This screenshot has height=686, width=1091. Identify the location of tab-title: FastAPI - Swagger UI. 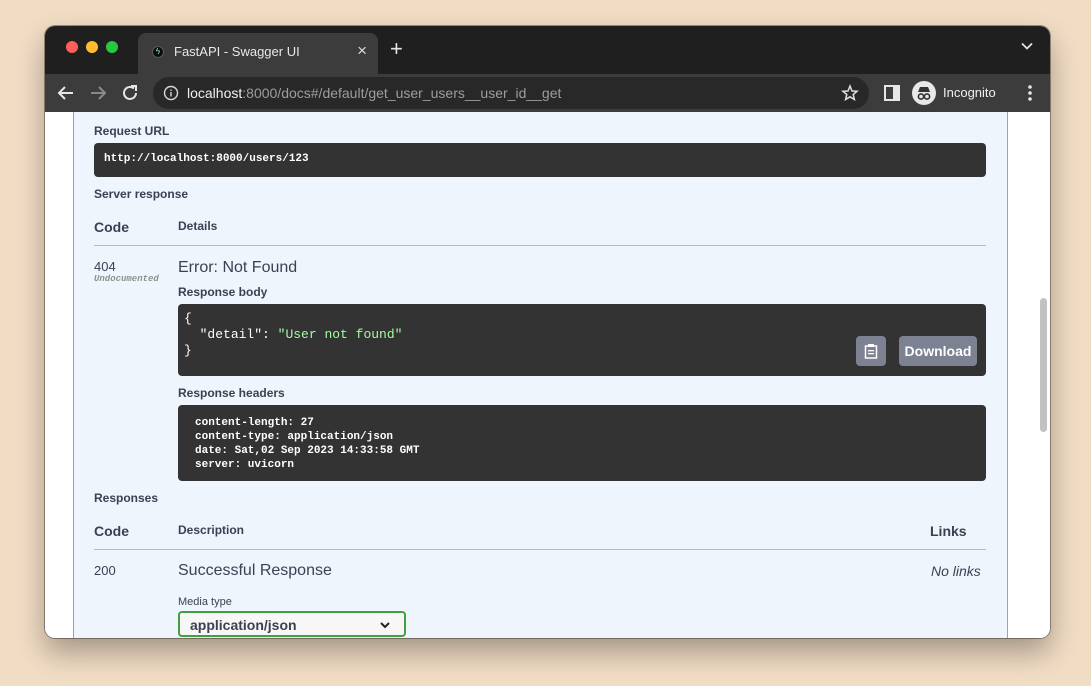
(237, 51).